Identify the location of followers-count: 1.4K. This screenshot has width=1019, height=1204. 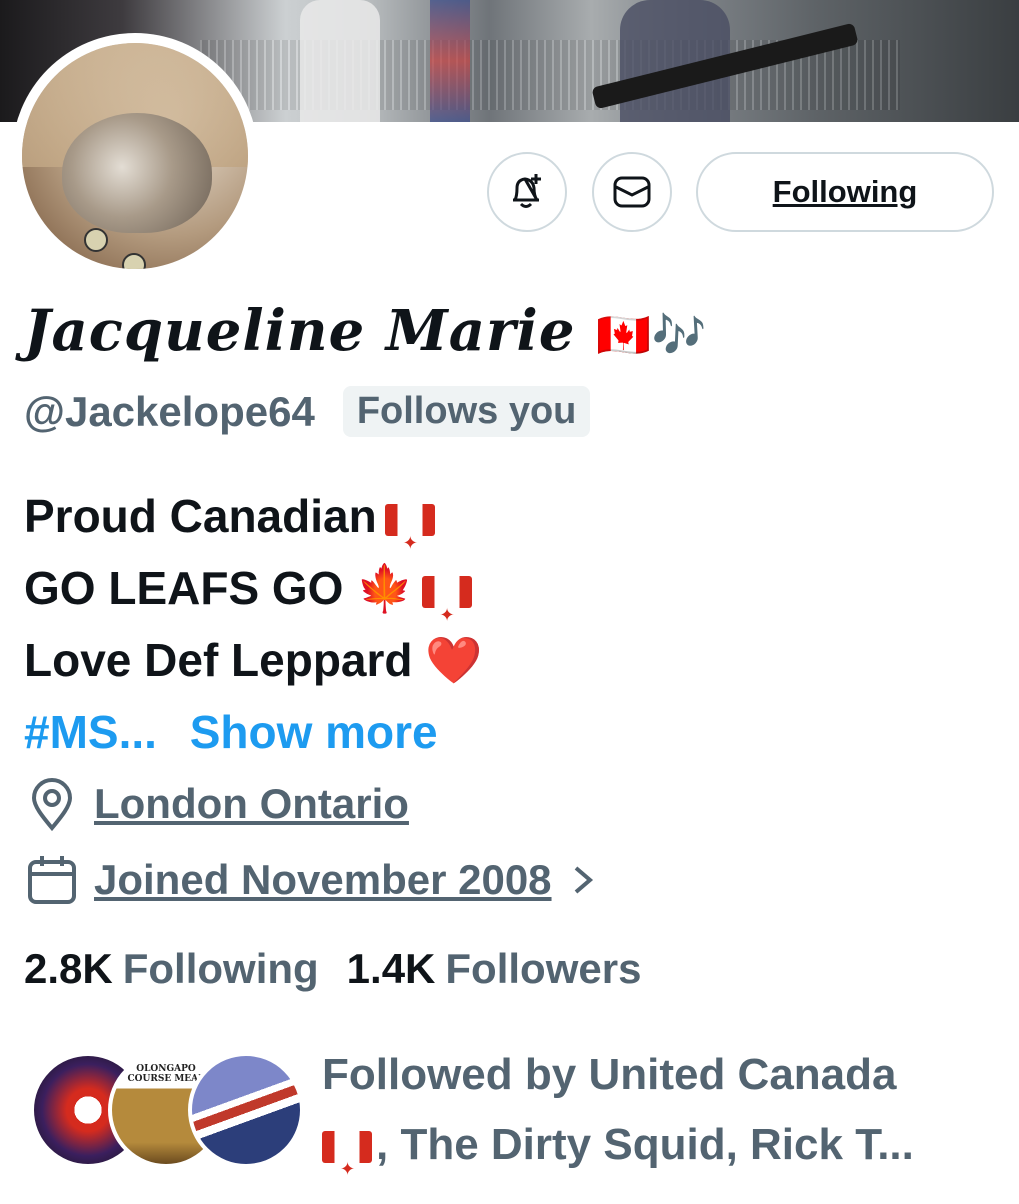
(391, 968).